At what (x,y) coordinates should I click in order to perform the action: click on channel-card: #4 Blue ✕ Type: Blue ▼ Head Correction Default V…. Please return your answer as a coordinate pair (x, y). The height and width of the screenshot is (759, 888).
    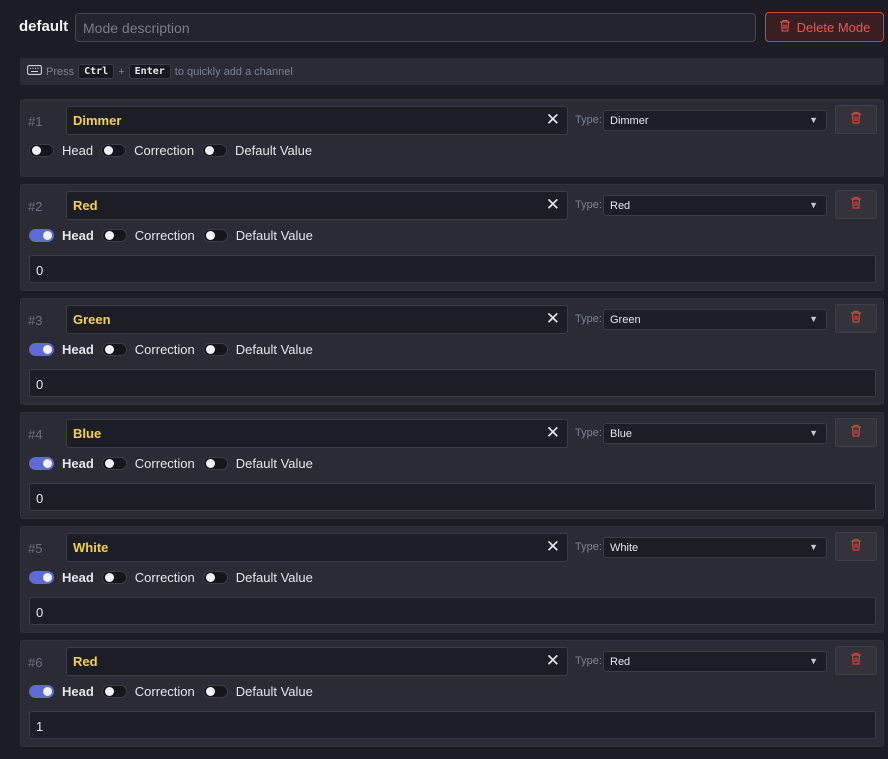
    Looking at the image, I should click on (452, 465).